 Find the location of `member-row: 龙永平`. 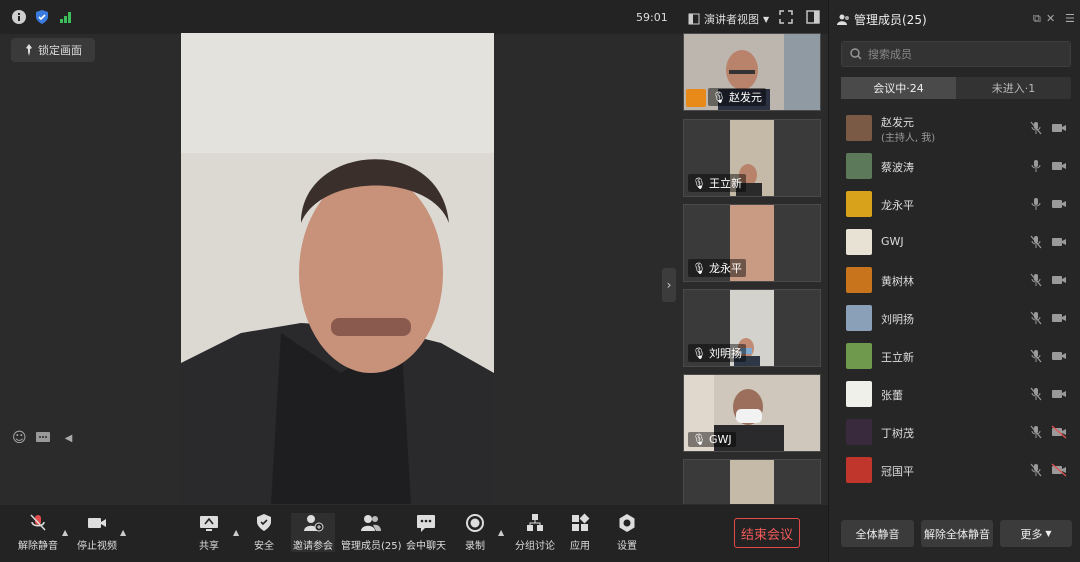

member-row: 龙永平 is located at coordinates (954, 204).